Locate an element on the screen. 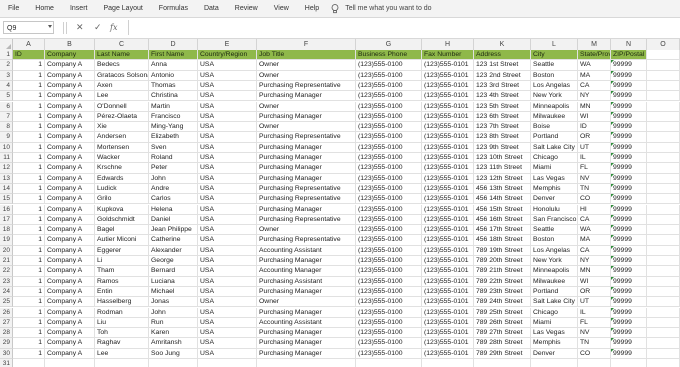 The image size is (680, 367). cell-first: Helena is located at coordinates (173, 209).